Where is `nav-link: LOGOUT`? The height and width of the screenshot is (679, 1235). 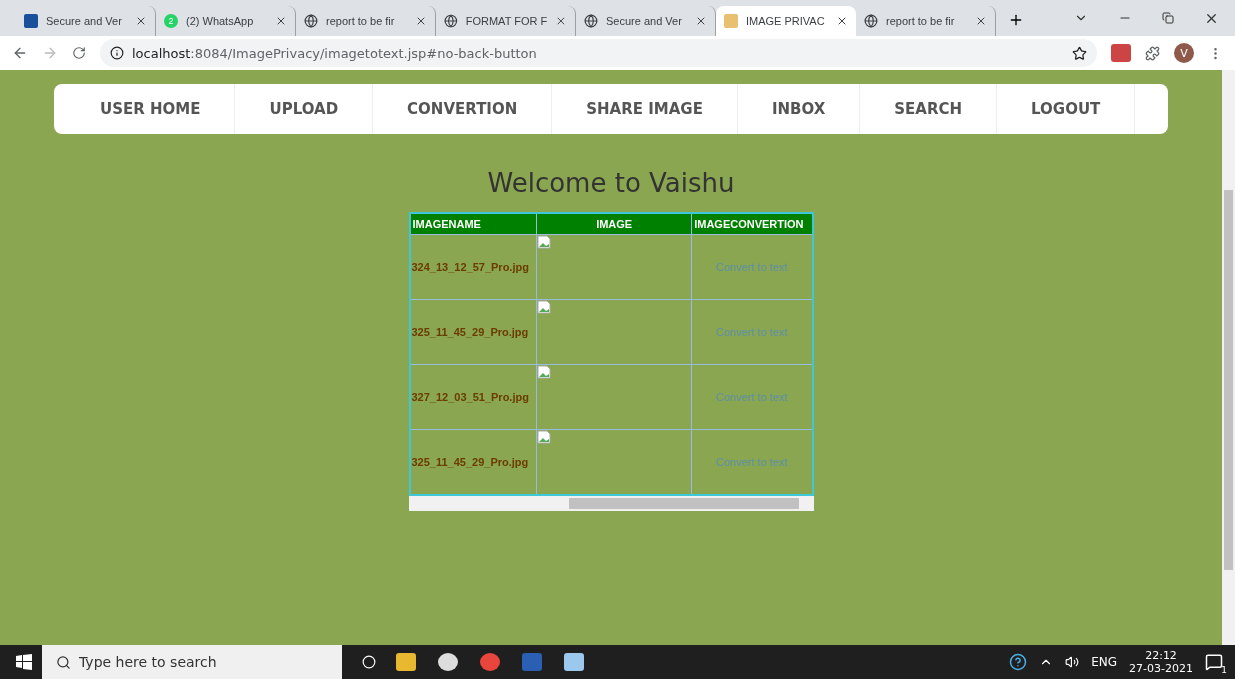
nav-link: LOGOUT is located at coordinates (1066, 109).